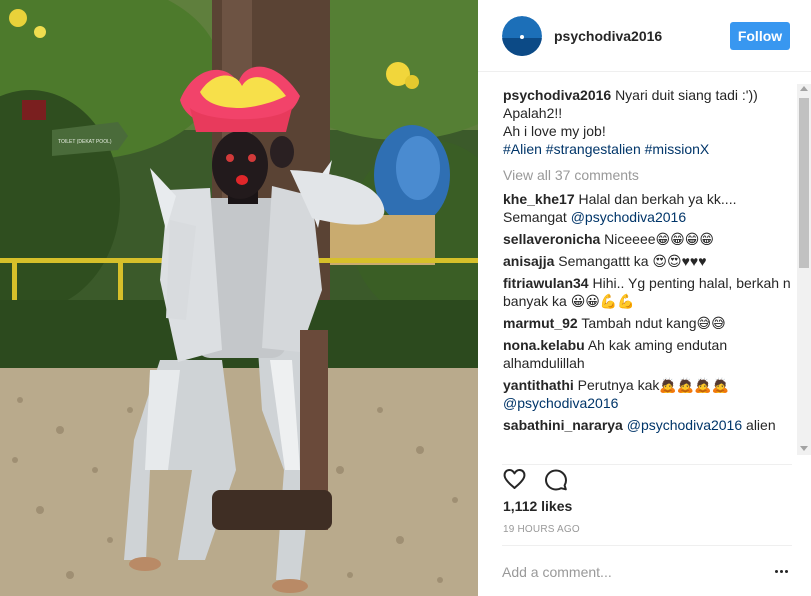  Describe the element at coordinates (648, 149) in the screenshot. I see `caption-hashtags: #Alien #strangestalien #missionX` at that location.